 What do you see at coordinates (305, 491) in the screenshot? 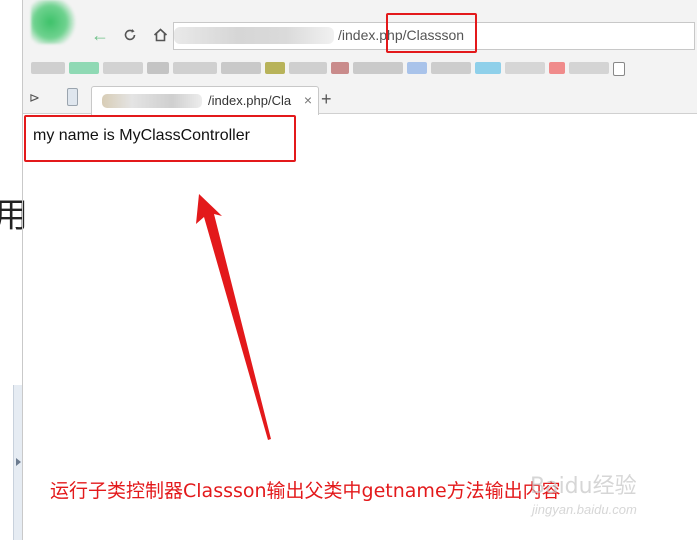
I see `annotation-caption: 运行子类控制器Classson输出父类中getname方法输出内容` at bounding box center [305, 491].